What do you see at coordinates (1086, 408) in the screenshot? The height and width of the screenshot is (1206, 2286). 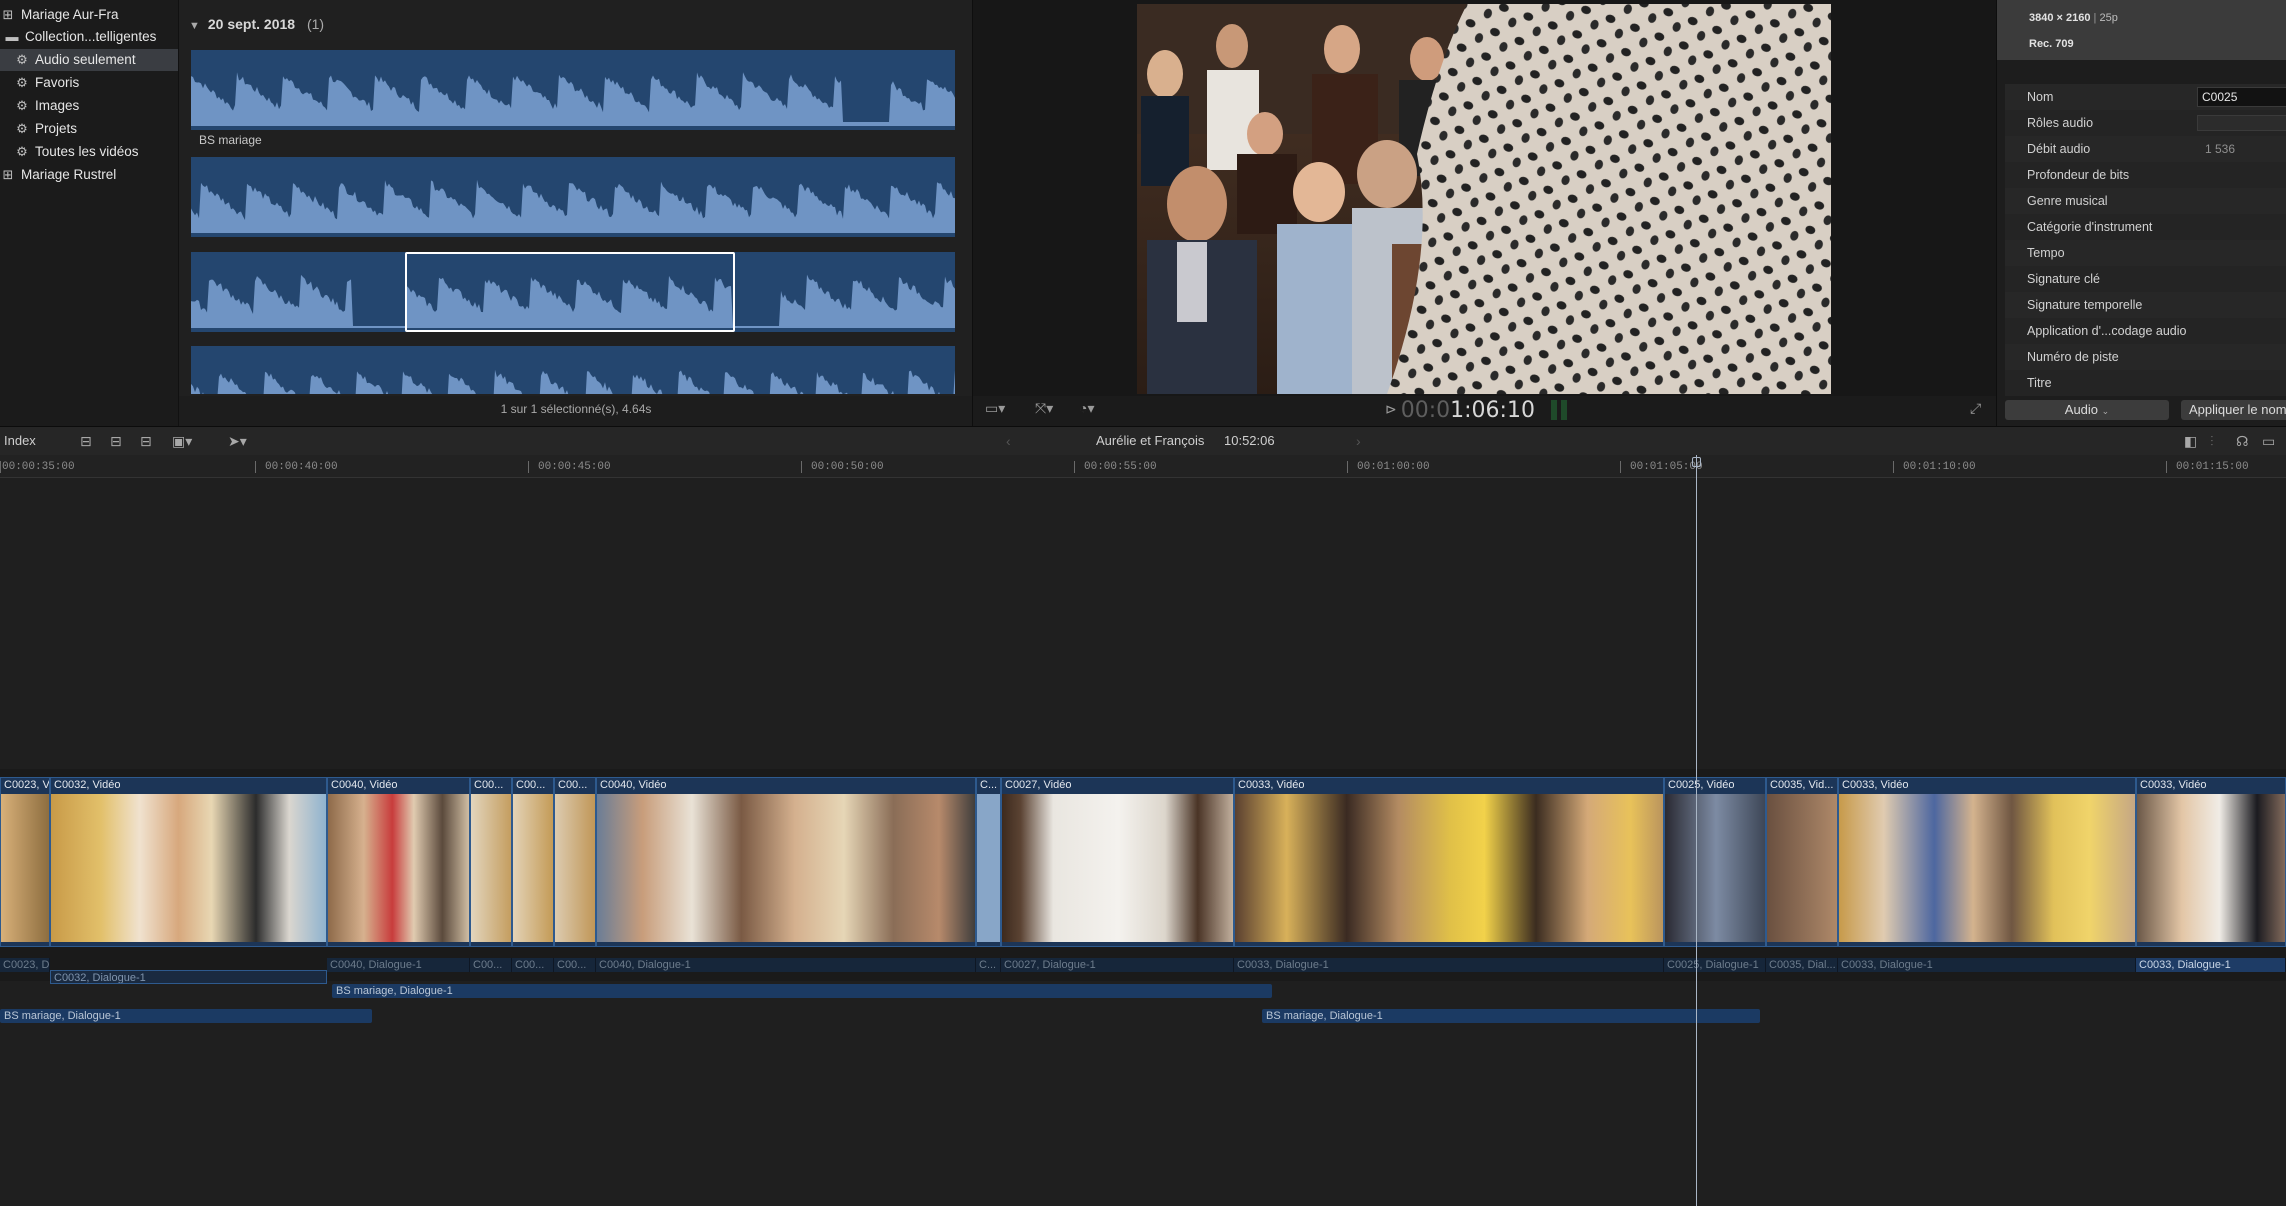 I see `speed-icon: ◔▾` at bounding box center [1086, 408].